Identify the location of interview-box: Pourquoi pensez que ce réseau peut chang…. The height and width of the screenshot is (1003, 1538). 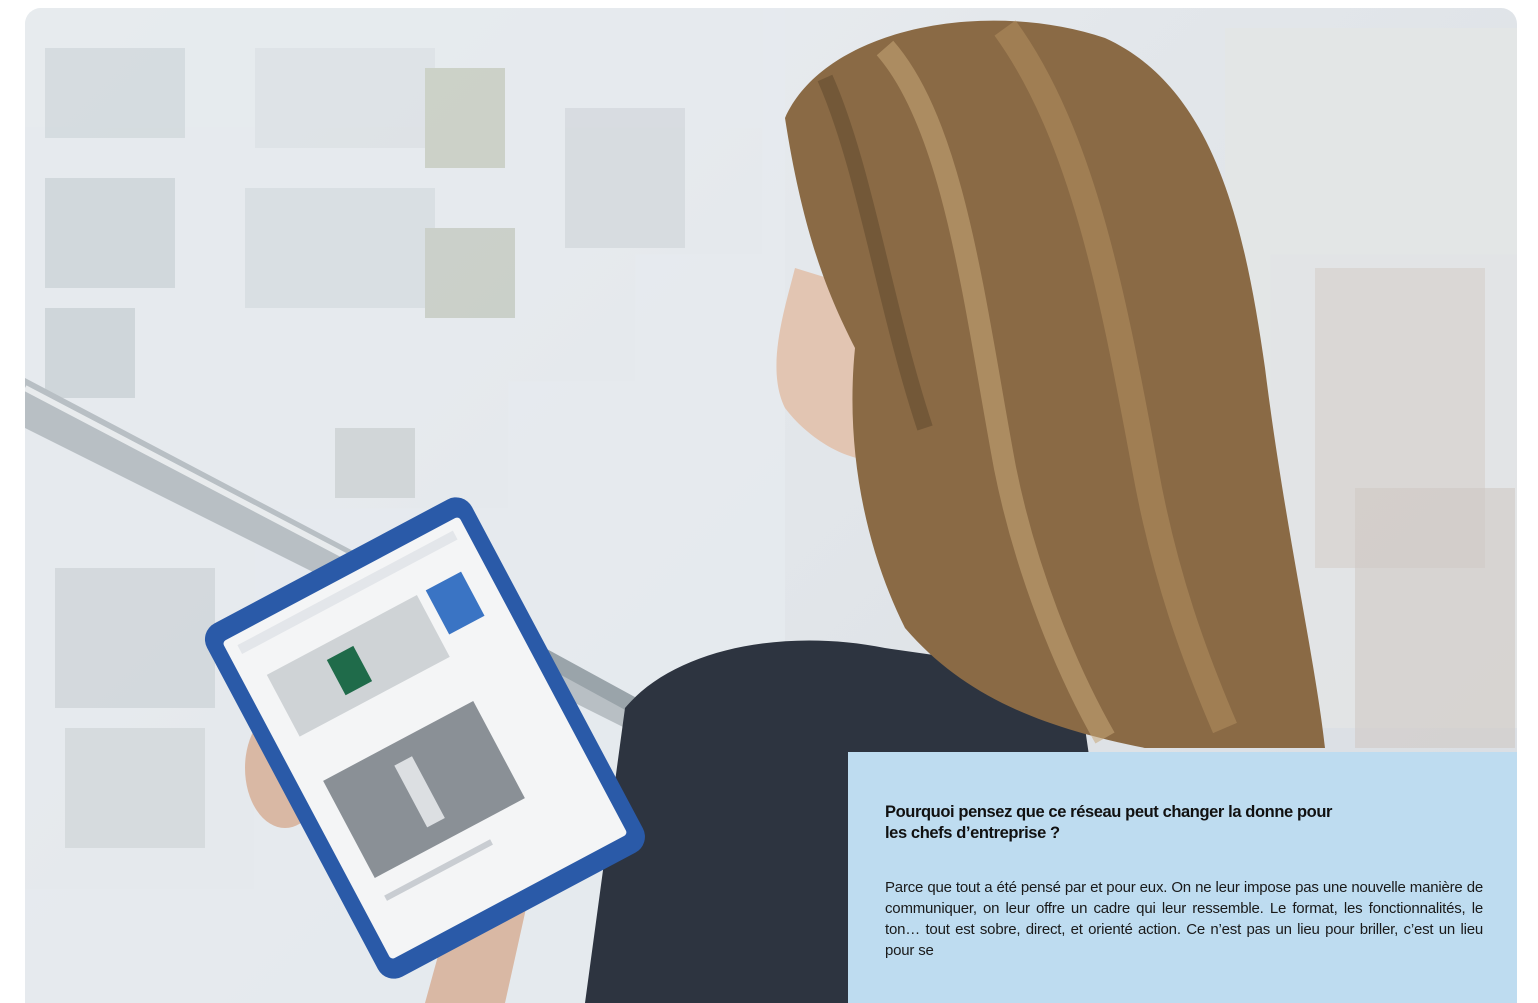
(1182, 877).